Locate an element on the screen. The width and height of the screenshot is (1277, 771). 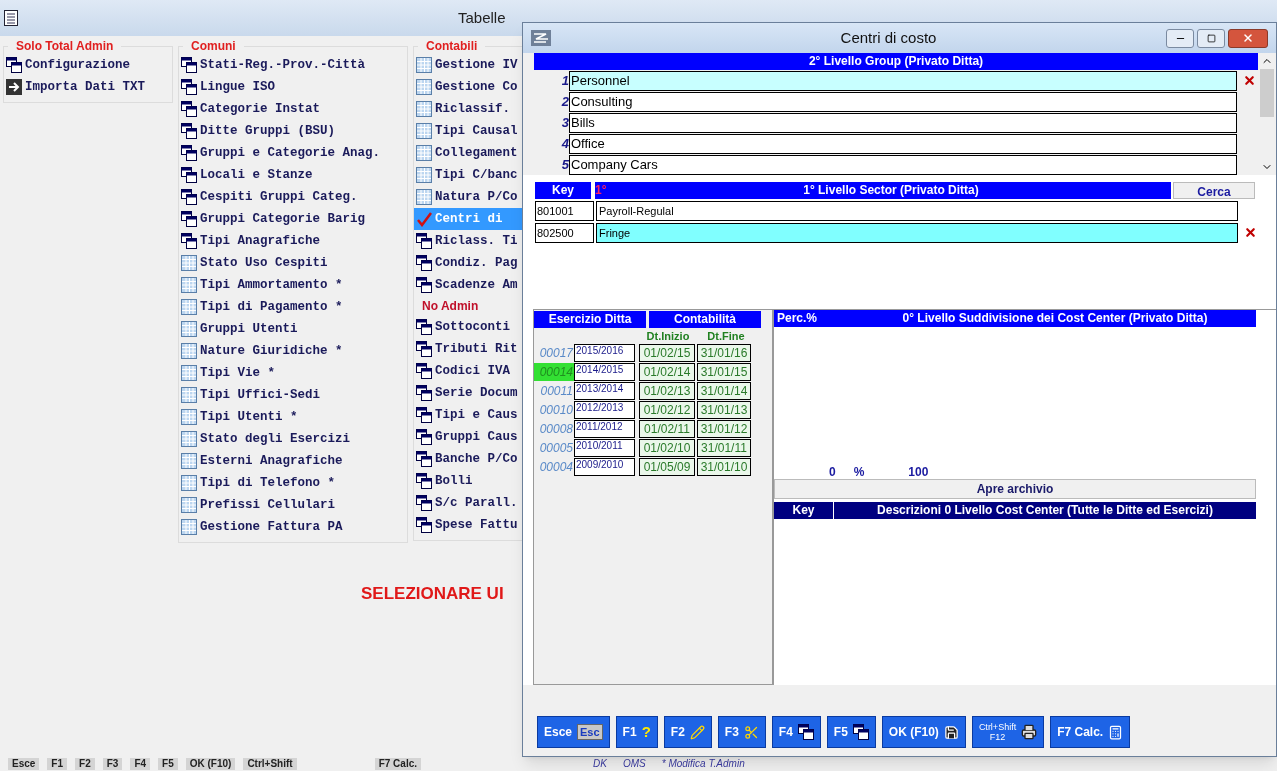
menu-item: Gestione Fattura PA is located at coordinates (293, 527).